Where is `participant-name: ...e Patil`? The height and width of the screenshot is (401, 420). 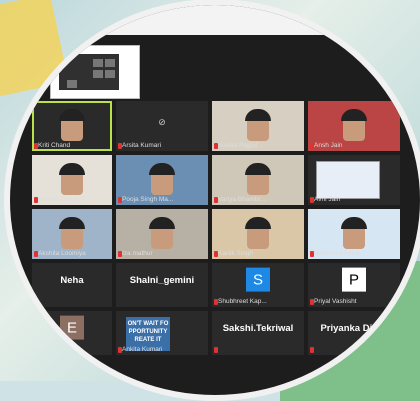
participant-name: ...e Patil is located at coordinates (50, 349).